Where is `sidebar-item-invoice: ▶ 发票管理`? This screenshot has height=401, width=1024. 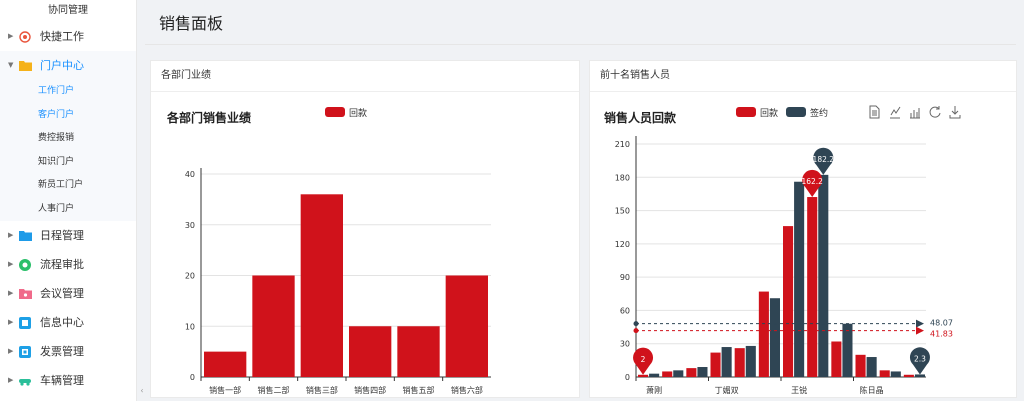 sidebar-item-invoice: ▶ 发票管理 is located at coordinates (68, 351).